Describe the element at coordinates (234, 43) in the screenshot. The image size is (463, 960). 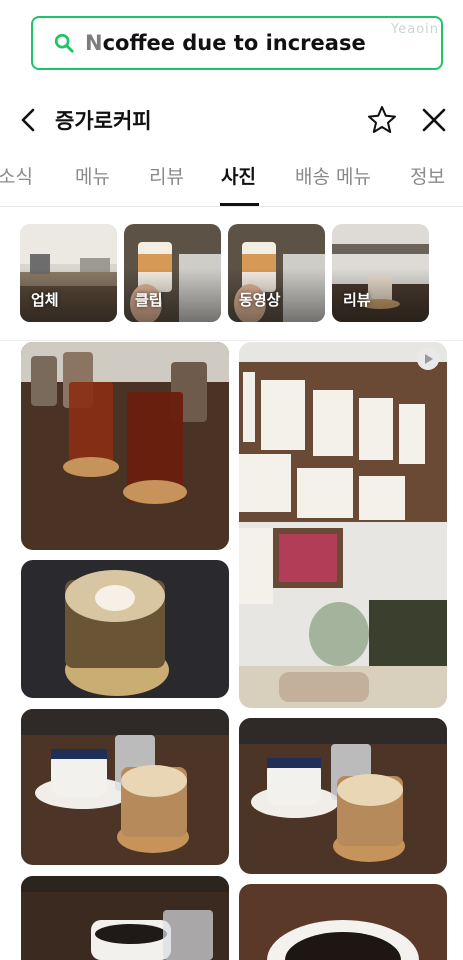
I see `search-query: coffee due to increase` at that location.